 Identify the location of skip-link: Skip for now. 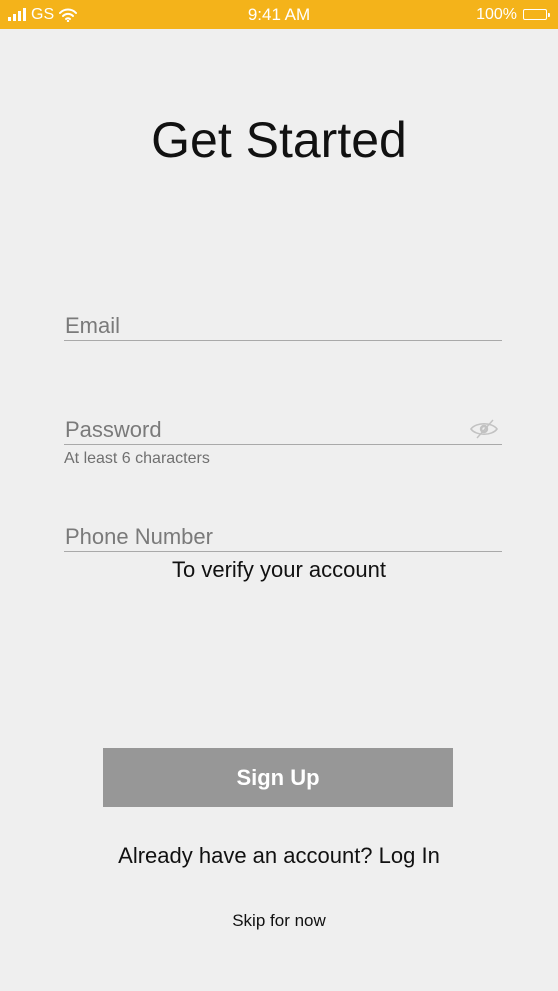
(279, 921).